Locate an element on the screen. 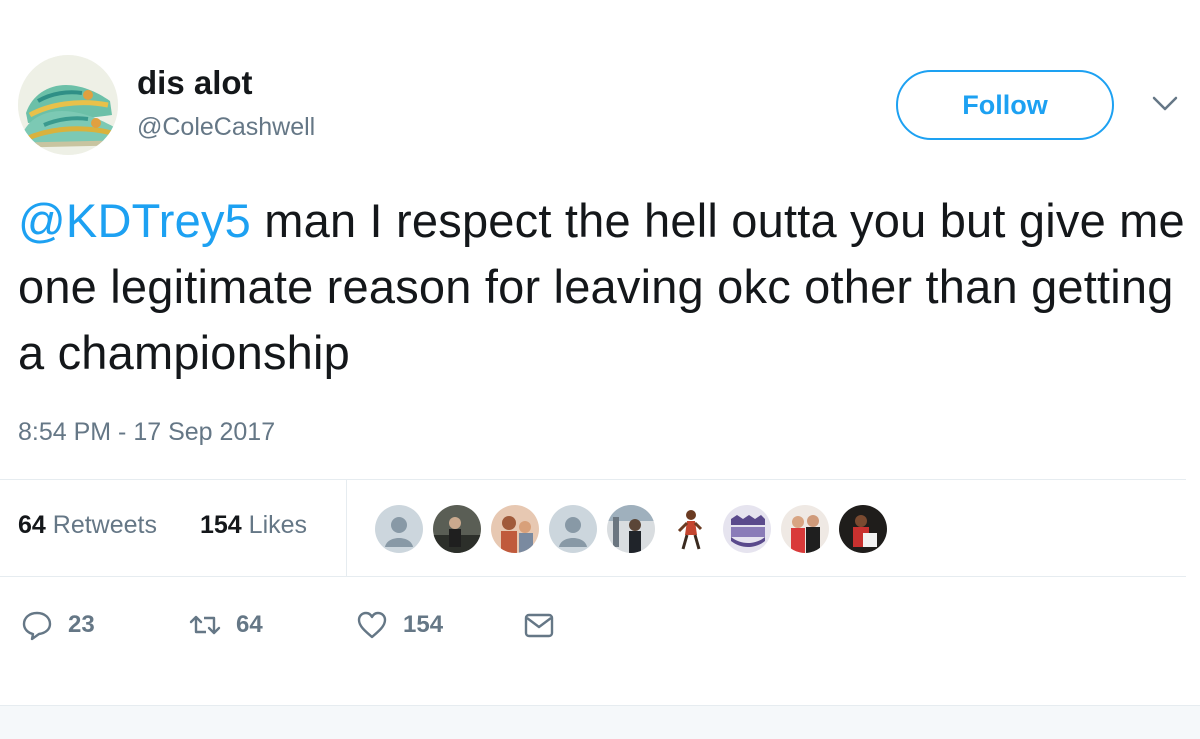 This screenshot has width=1200, height=739. likes-stat: 154 Likes is located at coordinates (253, 525).